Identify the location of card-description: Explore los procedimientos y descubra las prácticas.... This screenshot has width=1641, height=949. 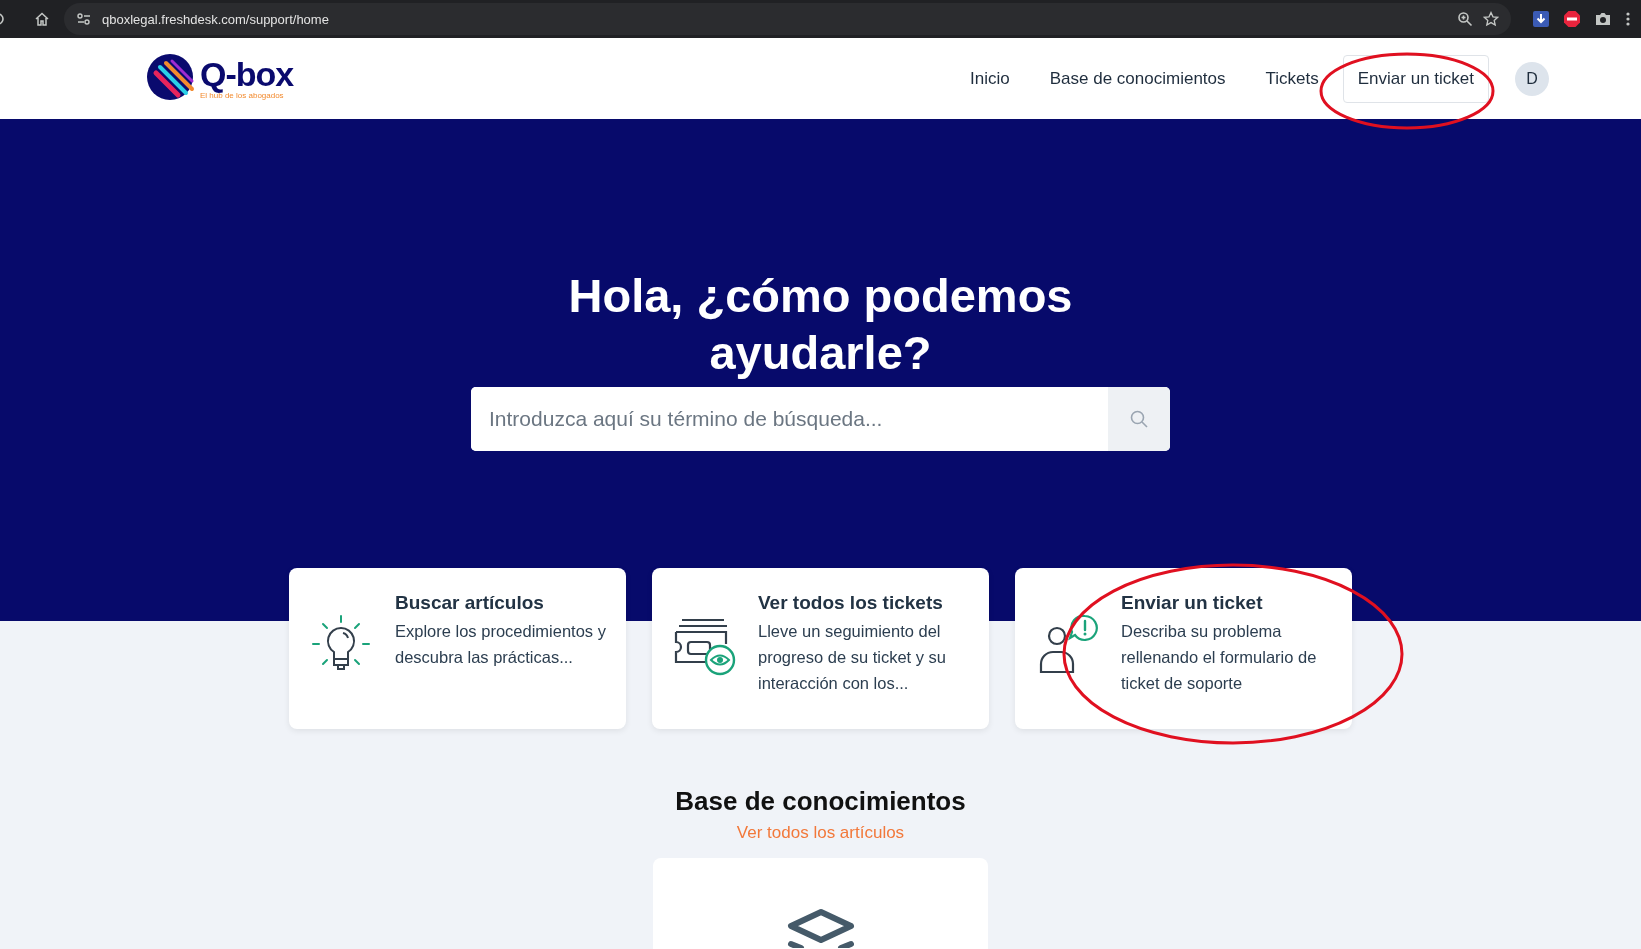
(500, 644).